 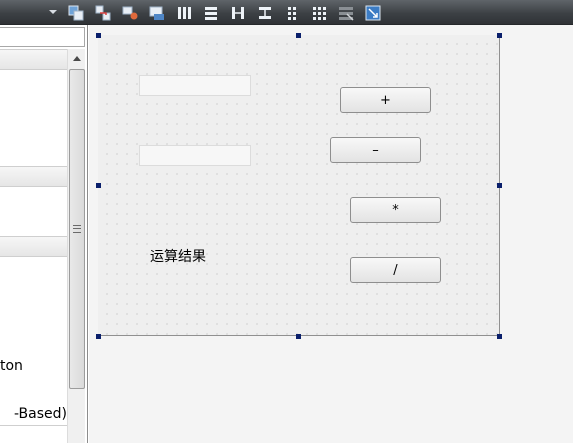 What do you see at coordinates (395, 210) in the screenshot?
I see `multiply-button: *` at bounding box center [395, 210].